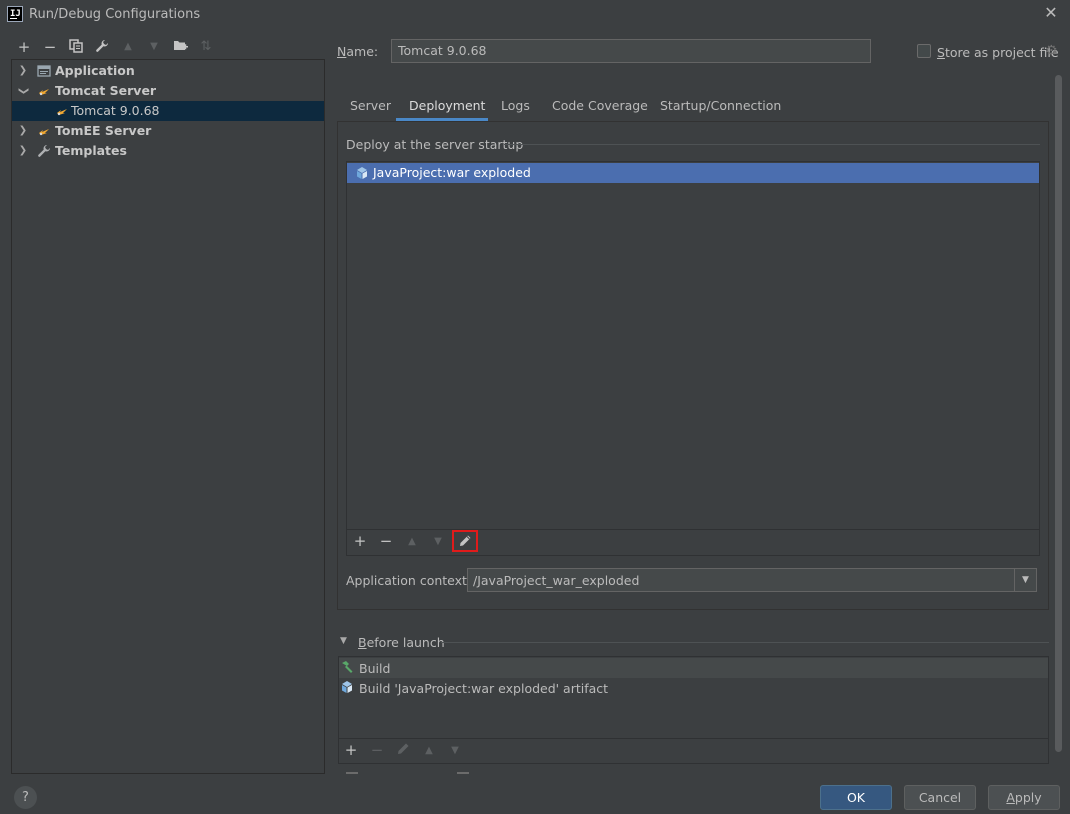 Image resolution: width=1070 pixels, height=814 pixels. Describe the element at coordinates (1024, 797) in the screenshot. I see `apply-button: Apply` at that location.